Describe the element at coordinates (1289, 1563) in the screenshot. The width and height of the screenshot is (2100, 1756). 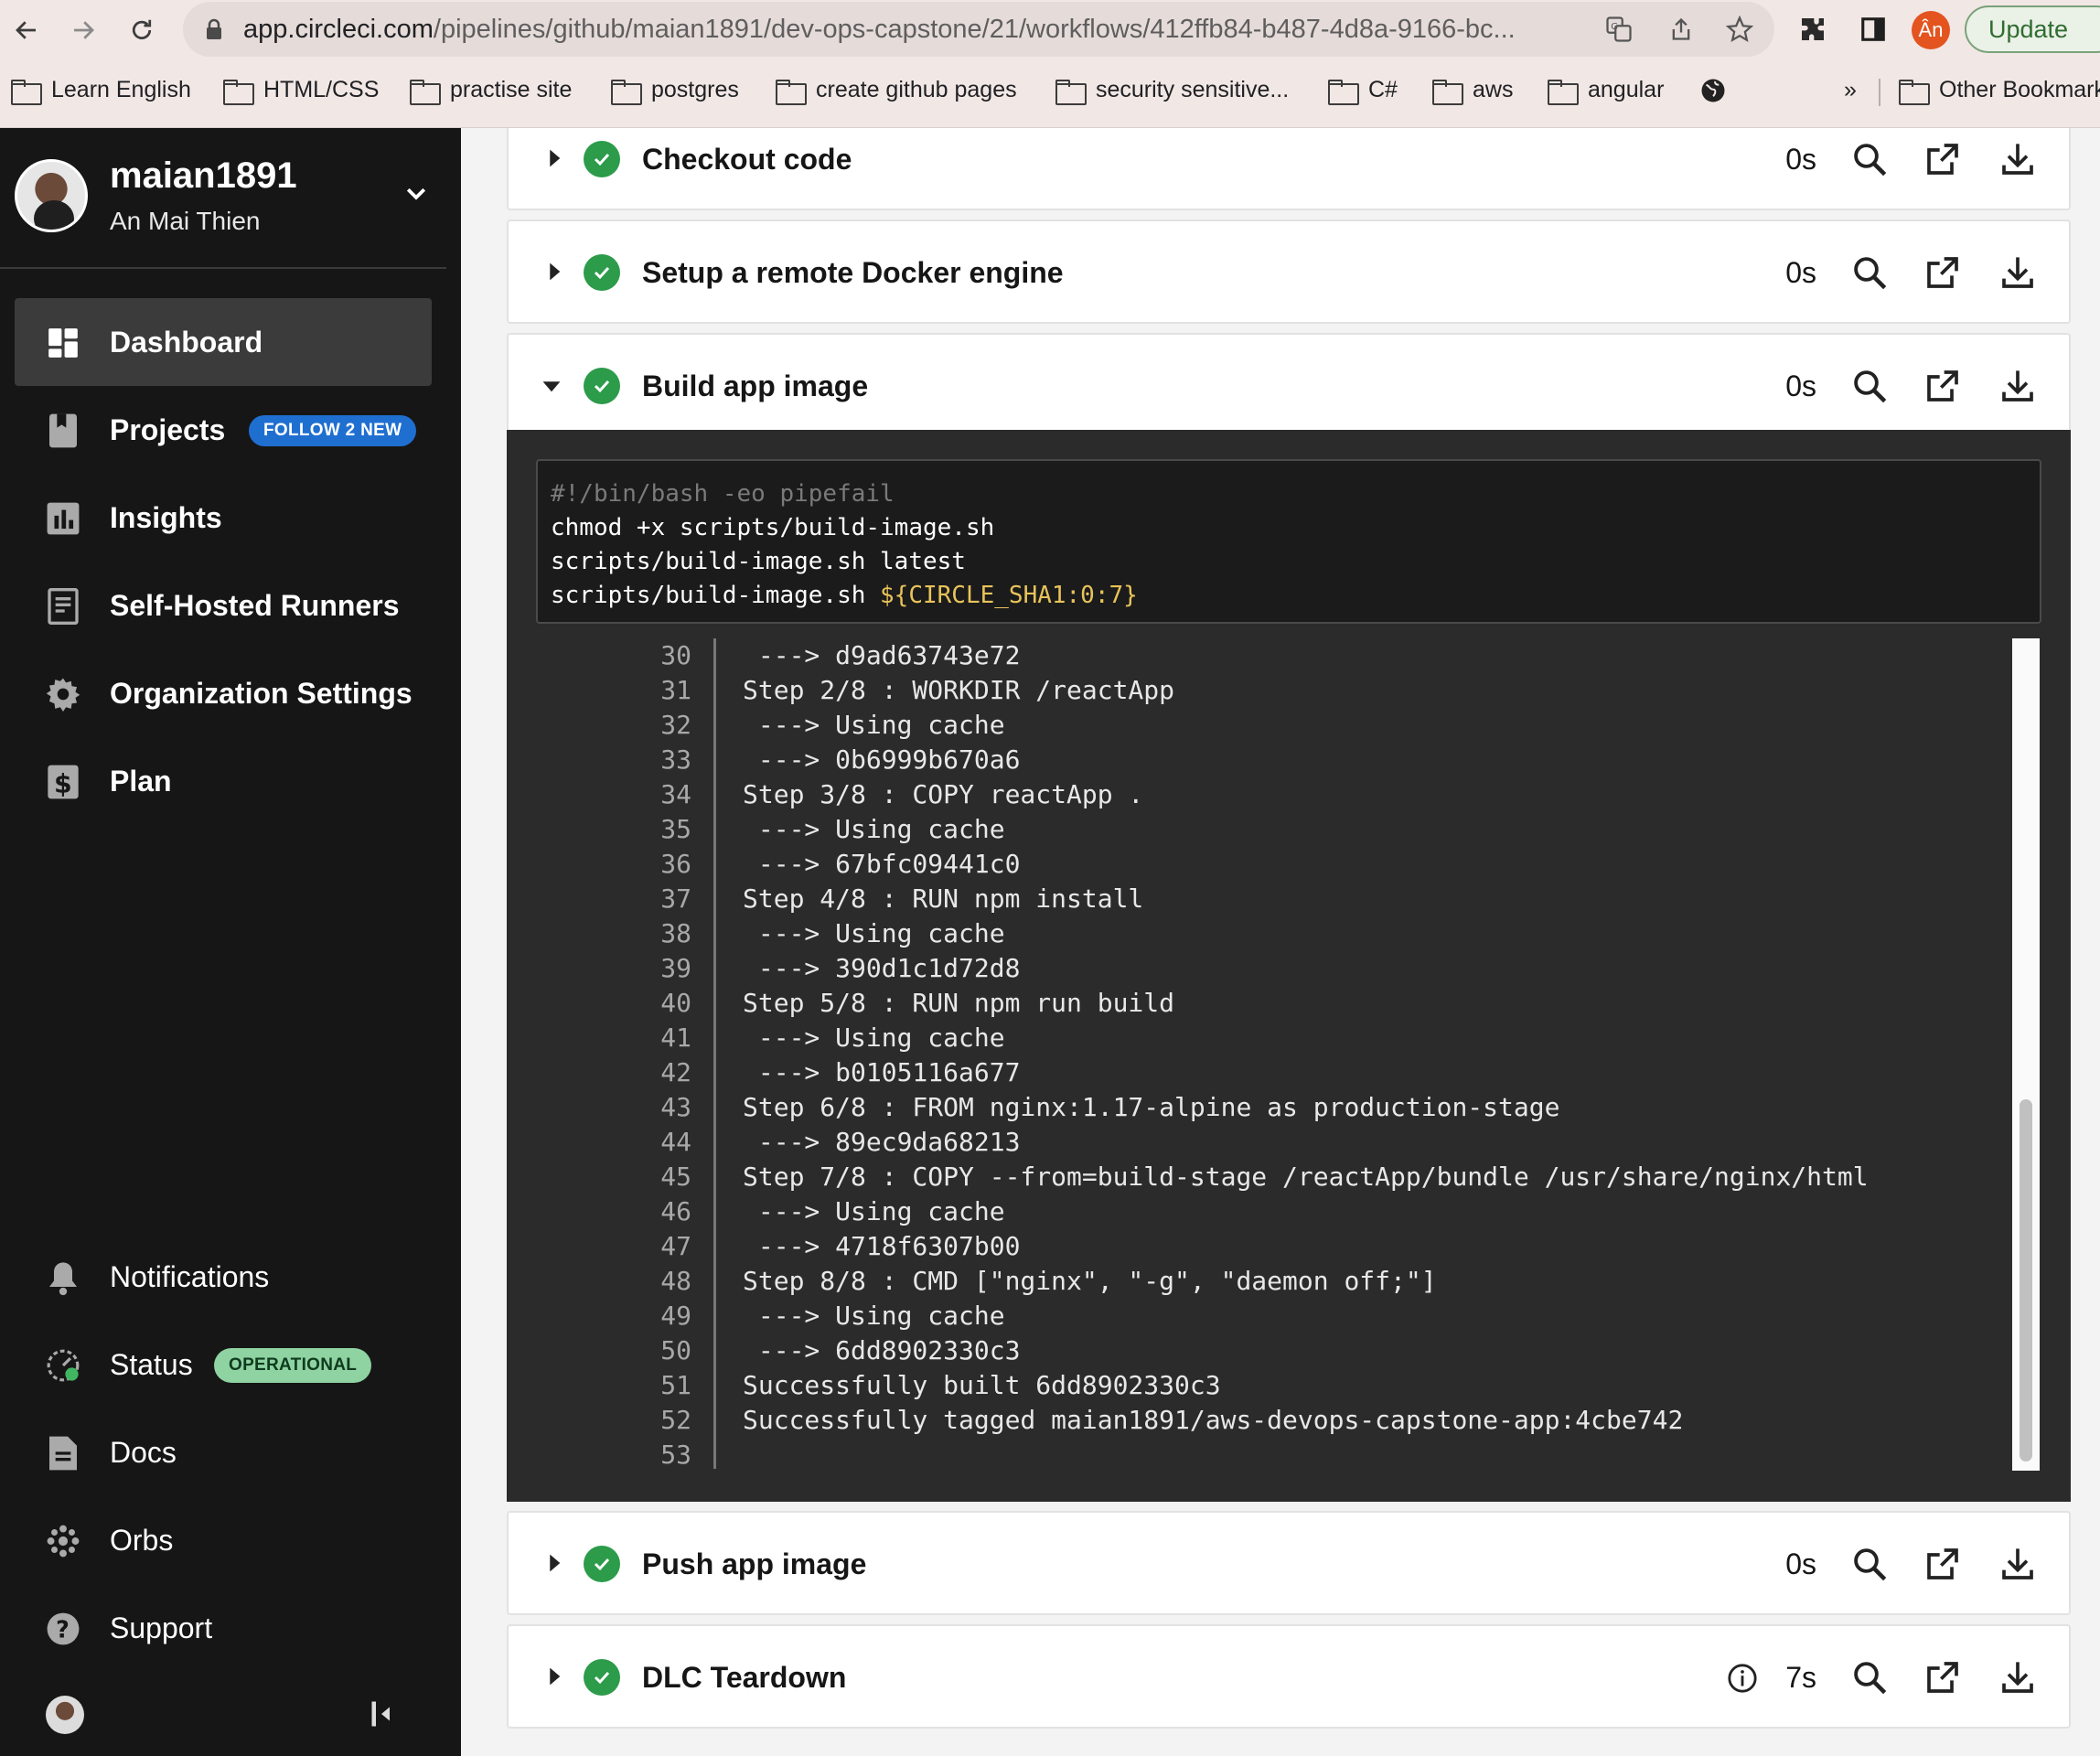
I see `step-header: Push app image 0s` at that location.